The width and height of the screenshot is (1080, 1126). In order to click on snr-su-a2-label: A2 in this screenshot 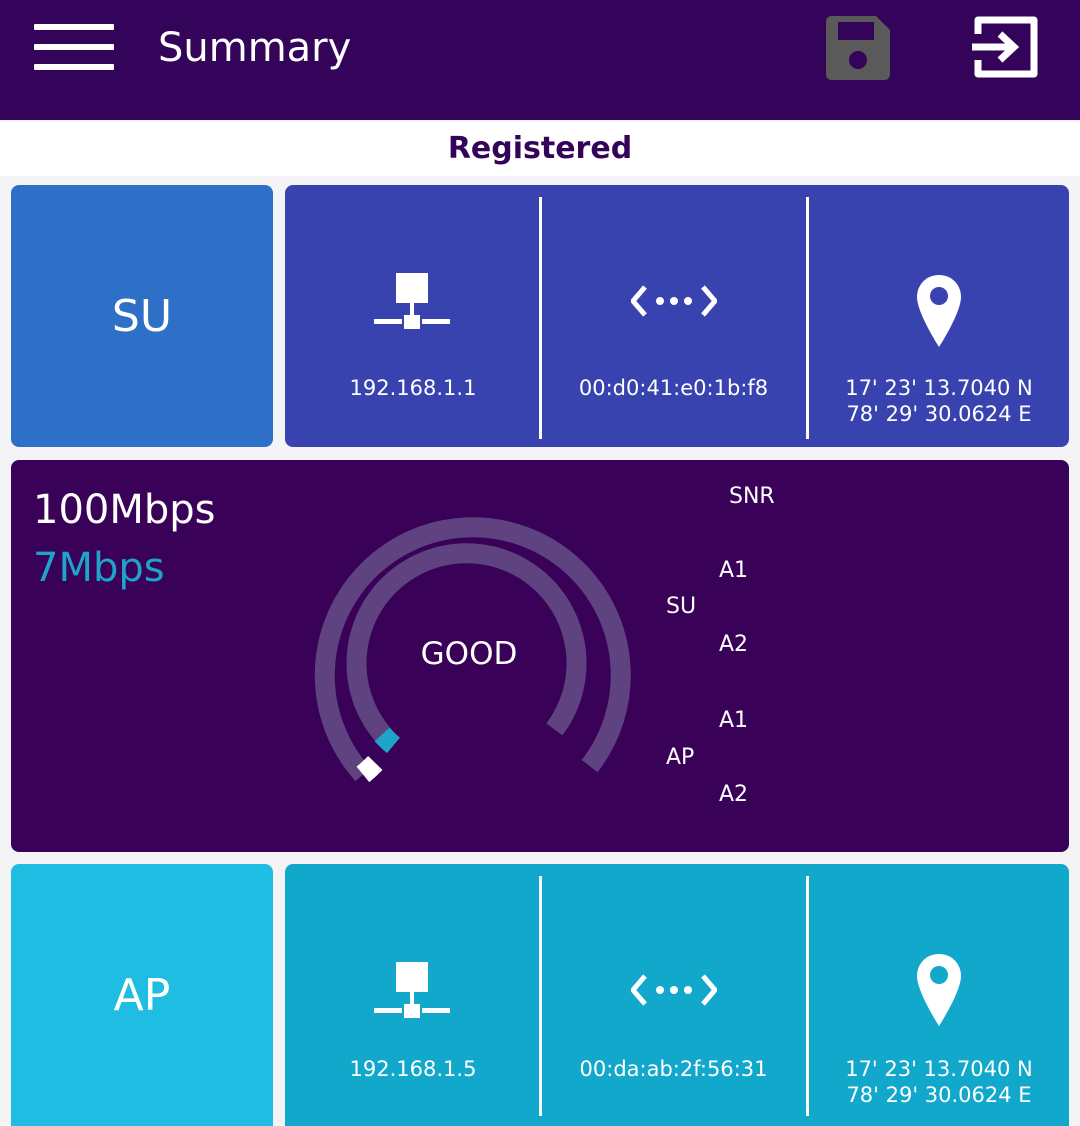, I will do `click(734, 644)`.